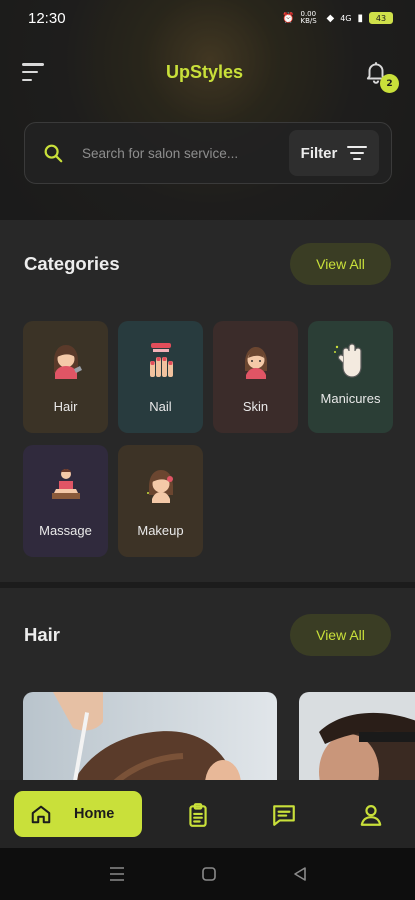 This screenshot has width=415, height=900. I want to click on category-label: Skin, so click(255, 406).